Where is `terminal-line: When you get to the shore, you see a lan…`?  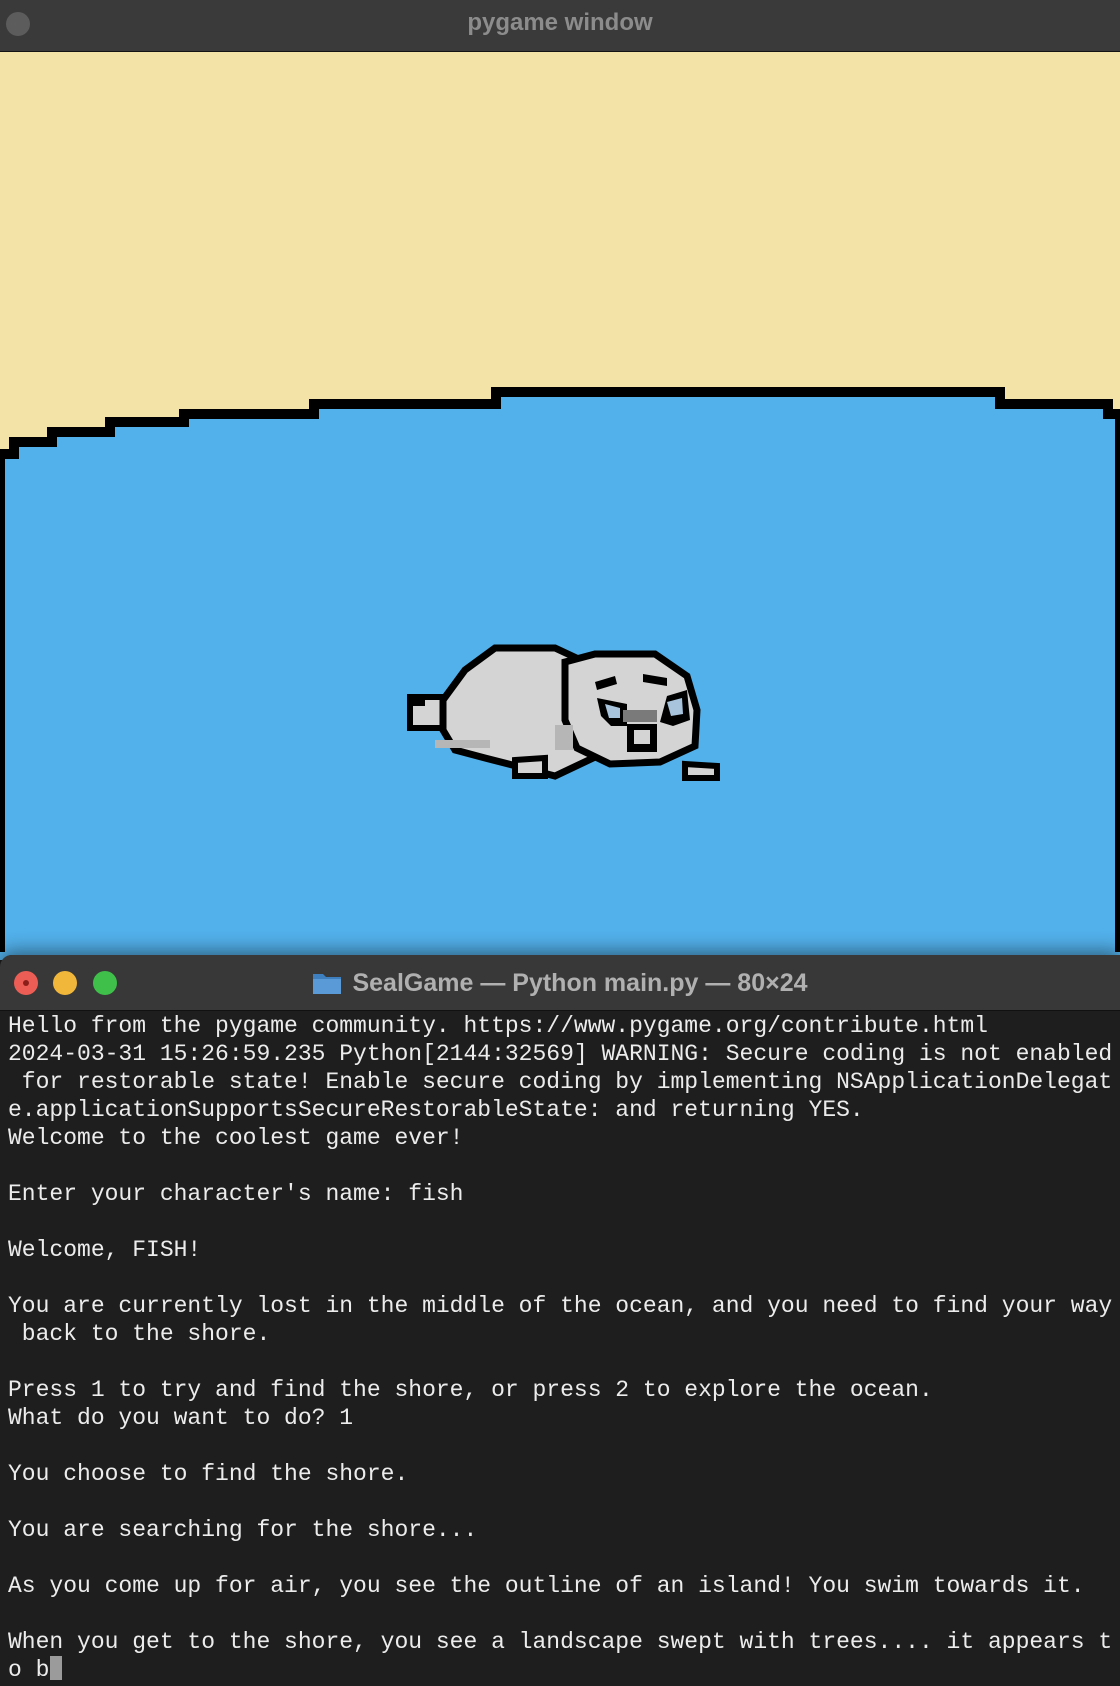
terminal-line: When you get to the shore, you see a lan… is located at coordinates (560, 1642).